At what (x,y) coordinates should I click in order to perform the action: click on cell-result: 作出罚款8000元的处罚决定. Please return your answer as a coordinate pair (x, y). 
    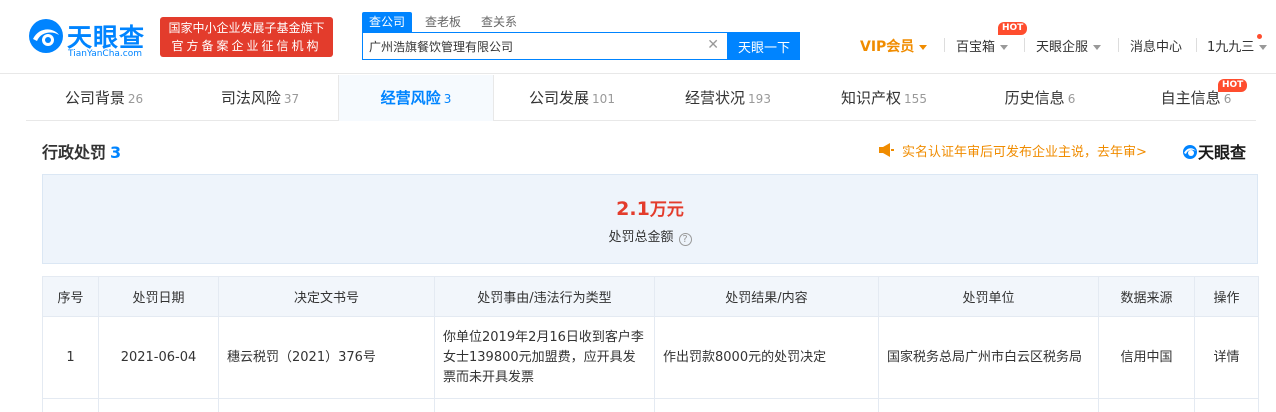
    Looking at the image, I should click on (766, 357).